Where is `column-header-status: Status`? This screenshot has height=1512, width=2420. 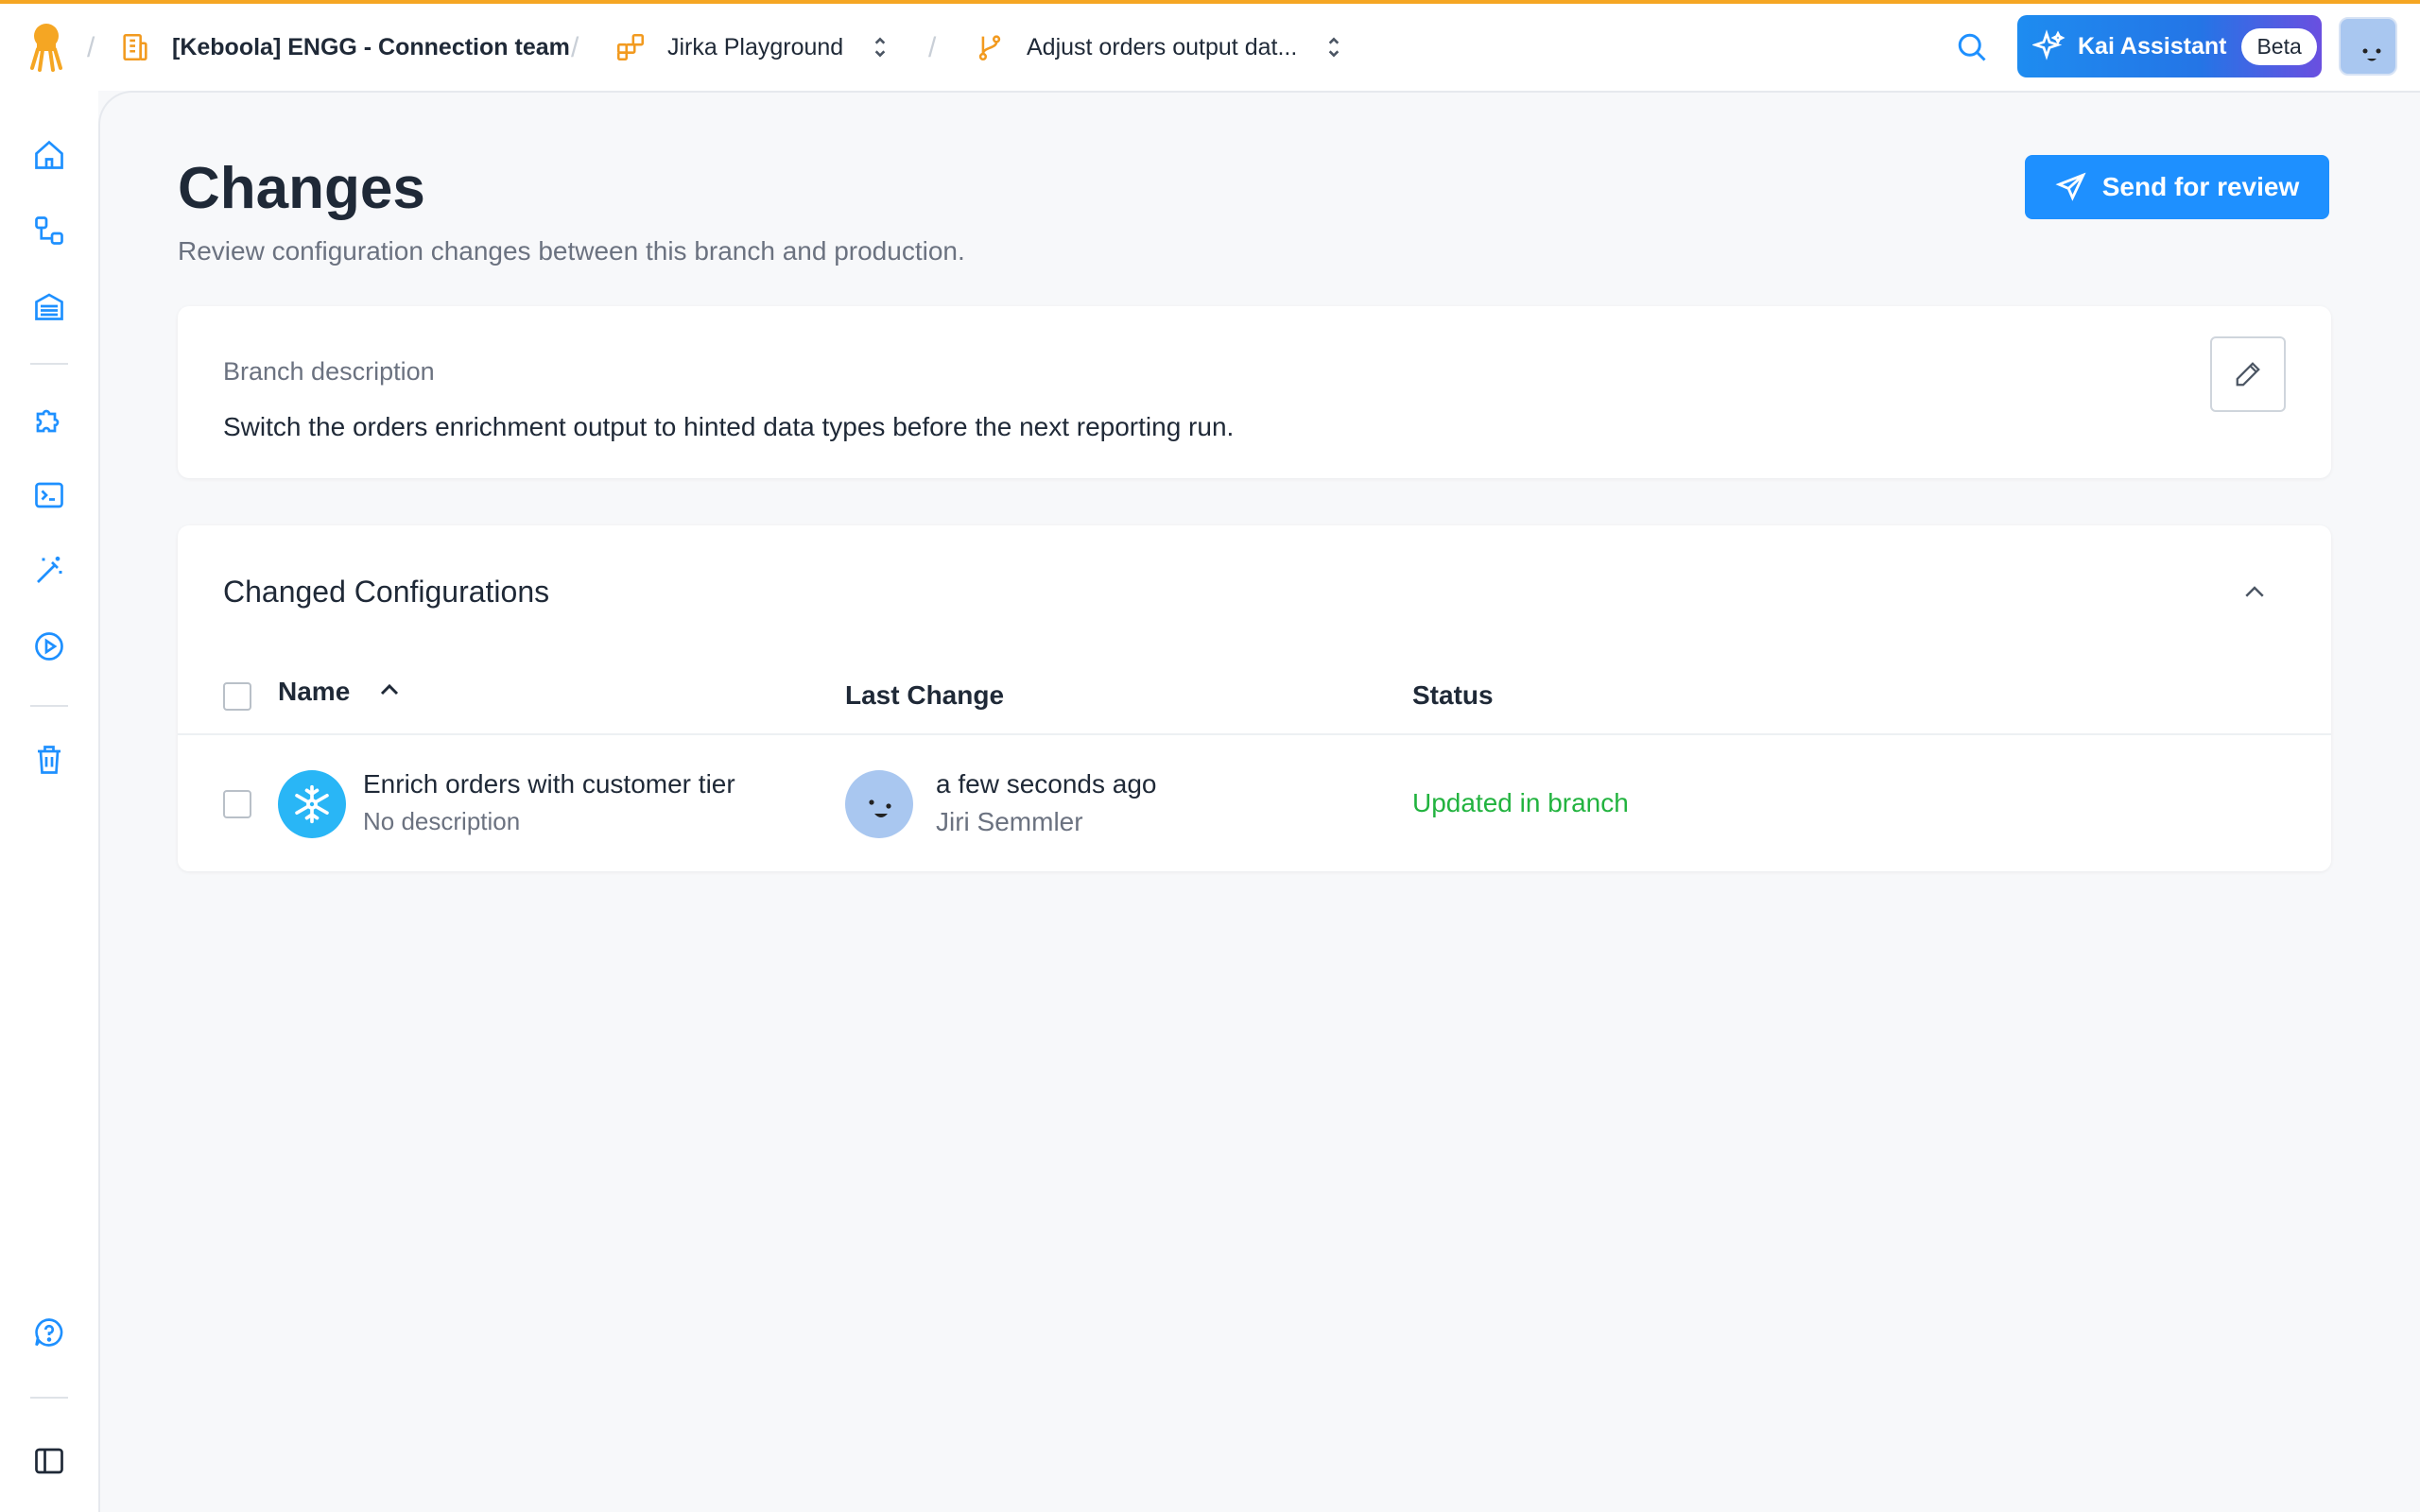 column-header-status: Status is located at coordinates (1453, 695).